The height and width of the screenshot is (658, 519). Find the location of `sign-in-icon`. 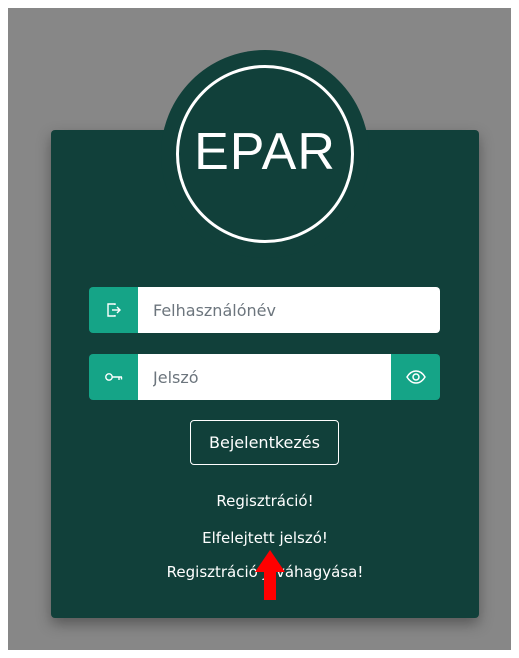

sign-in-icon is located at coordinates (113, 310).